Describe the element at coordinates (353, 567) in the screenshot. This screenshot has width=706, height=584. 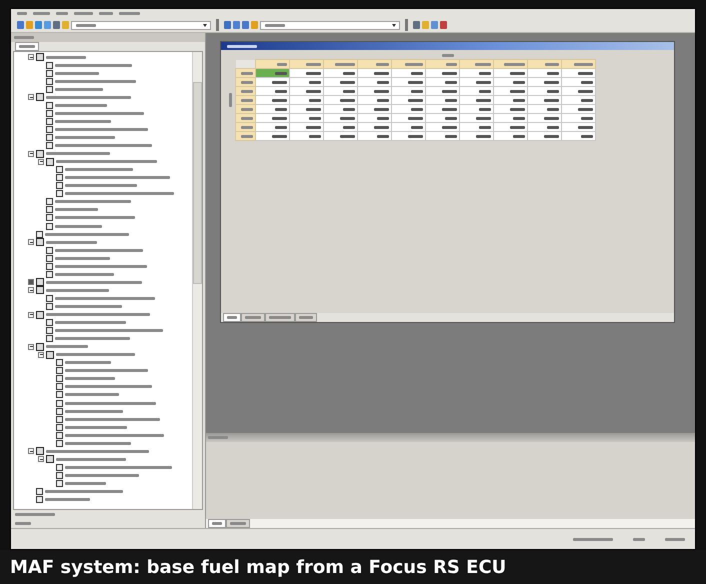
I see `caption: MAF system: base fuel map from a Focus RS ECU` at that location.